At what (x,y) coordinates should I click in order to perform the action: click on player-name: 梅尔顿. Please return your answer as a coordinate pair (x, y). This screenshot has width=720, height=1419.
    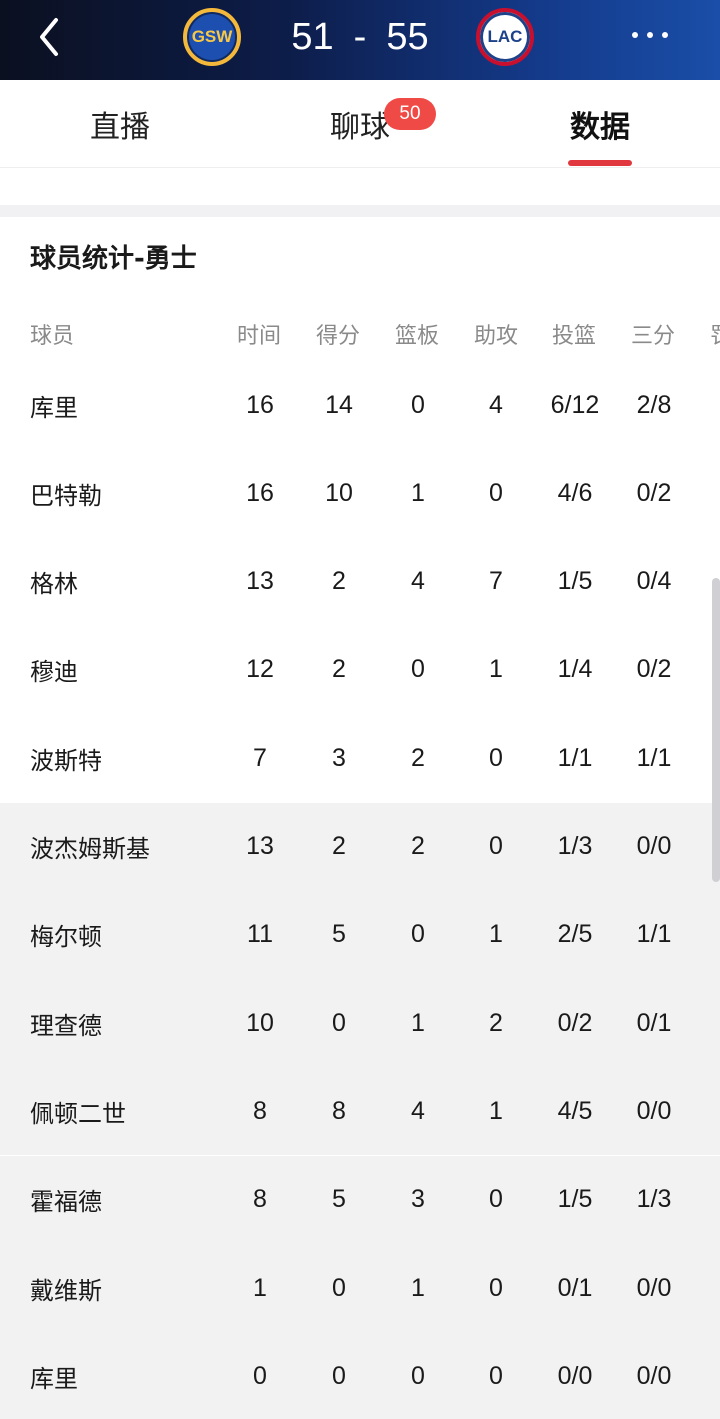
    Looking at the image, I should click on (66, 935).